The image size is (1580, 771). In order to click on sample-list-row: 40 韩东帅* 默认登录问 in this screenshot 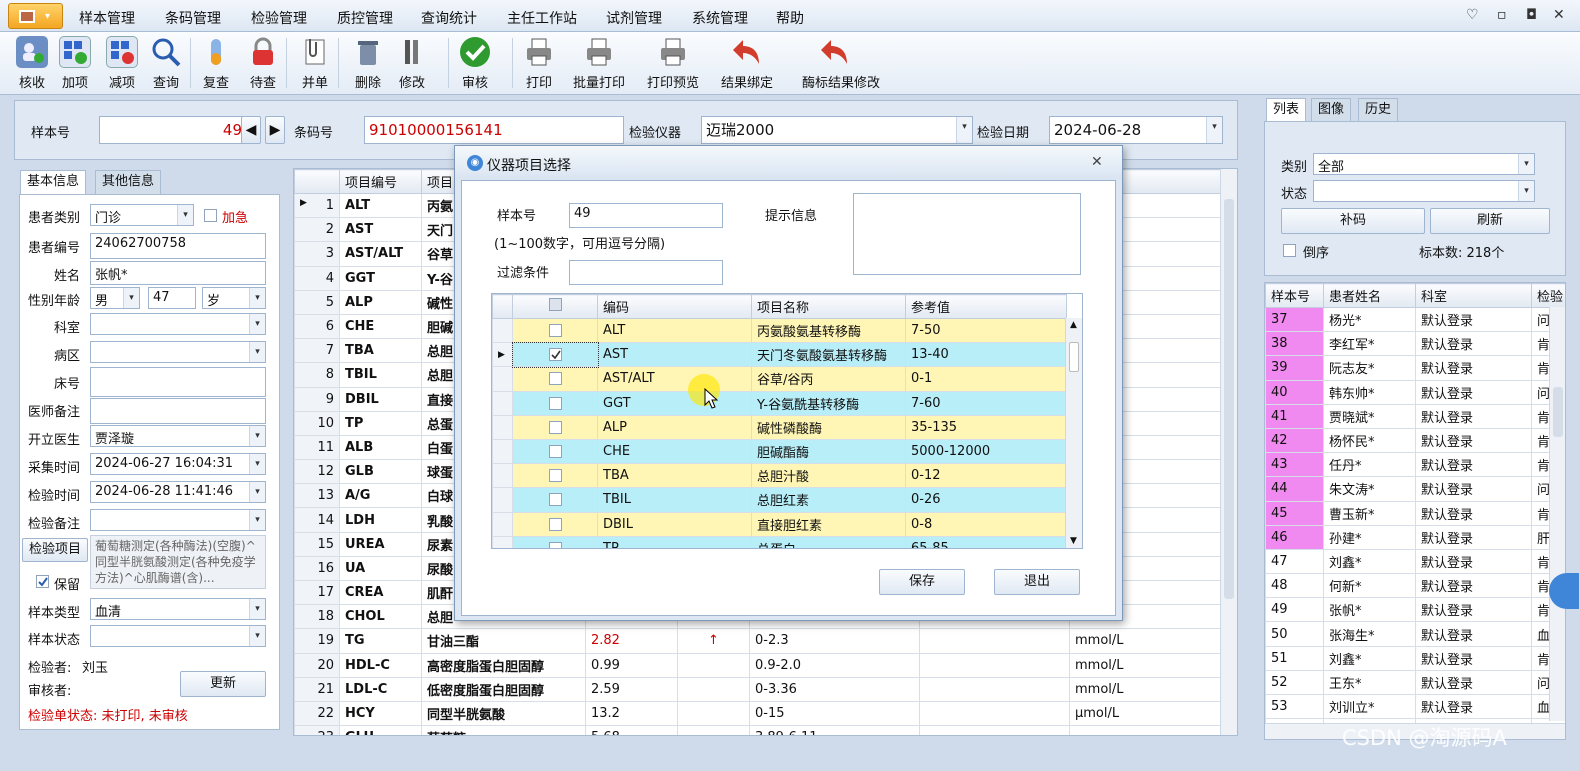, I will do `click(1415, 392)`.